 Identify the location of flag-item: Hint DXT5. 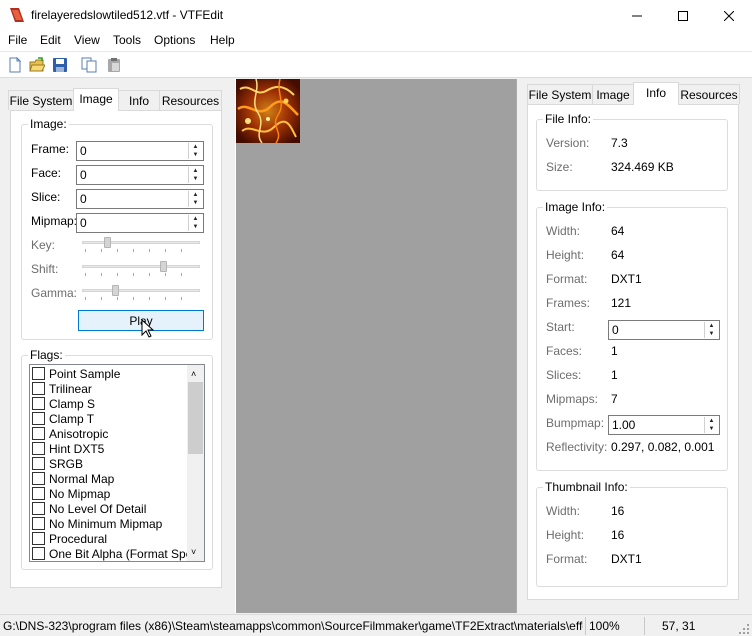
(68, 448).